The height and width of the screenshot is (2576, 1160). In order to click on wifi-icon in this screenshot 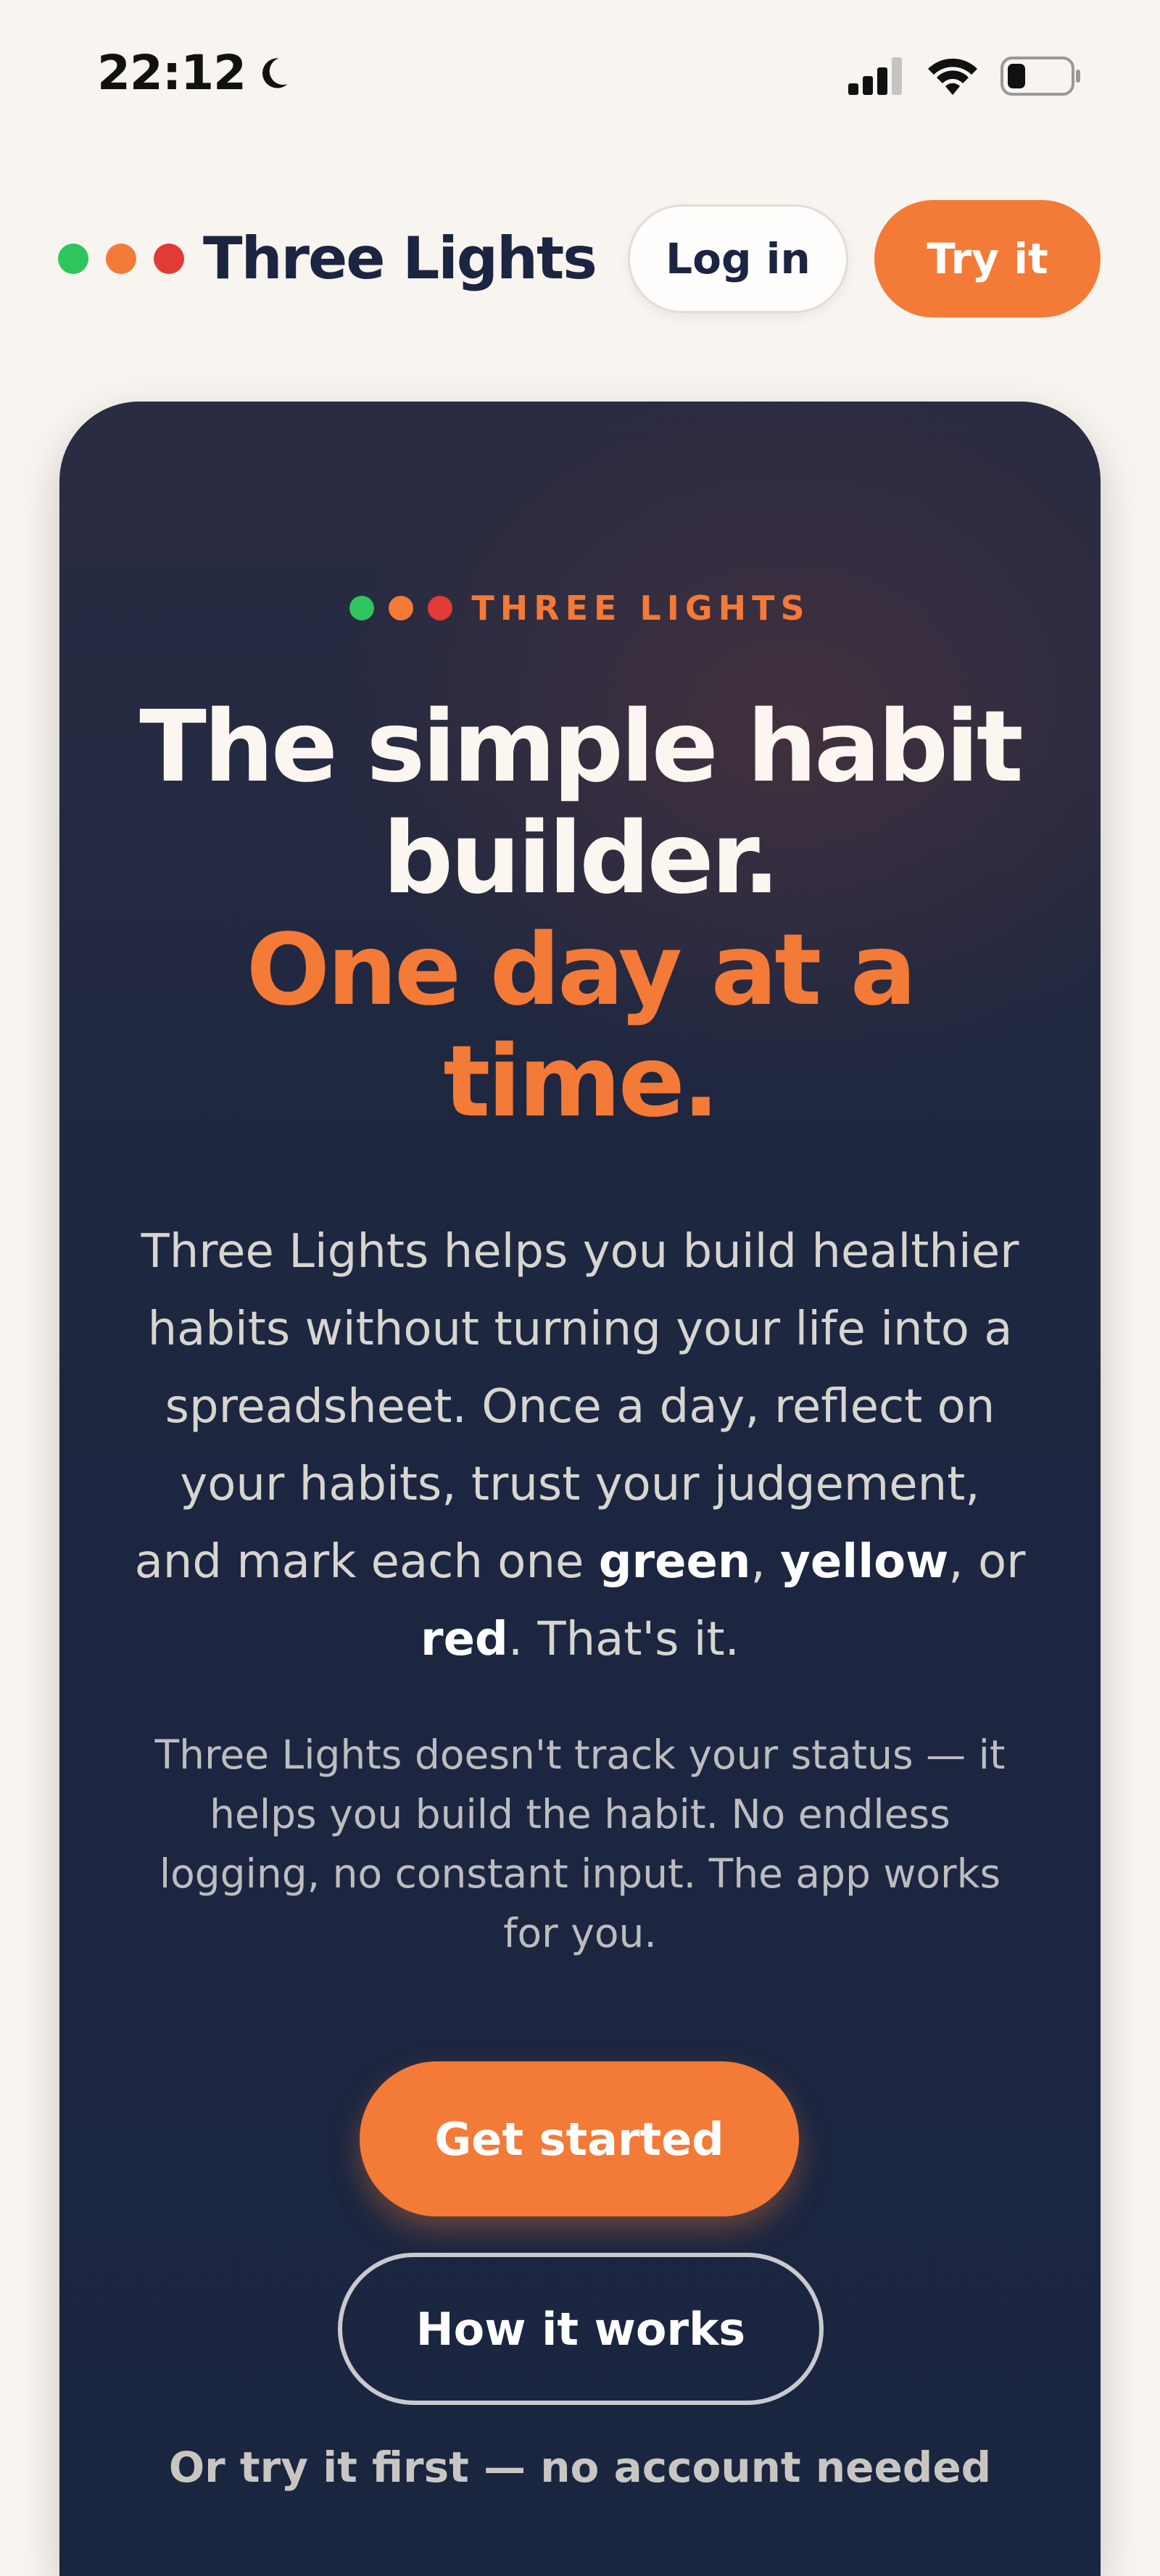, I will do `click(953, 76)`.